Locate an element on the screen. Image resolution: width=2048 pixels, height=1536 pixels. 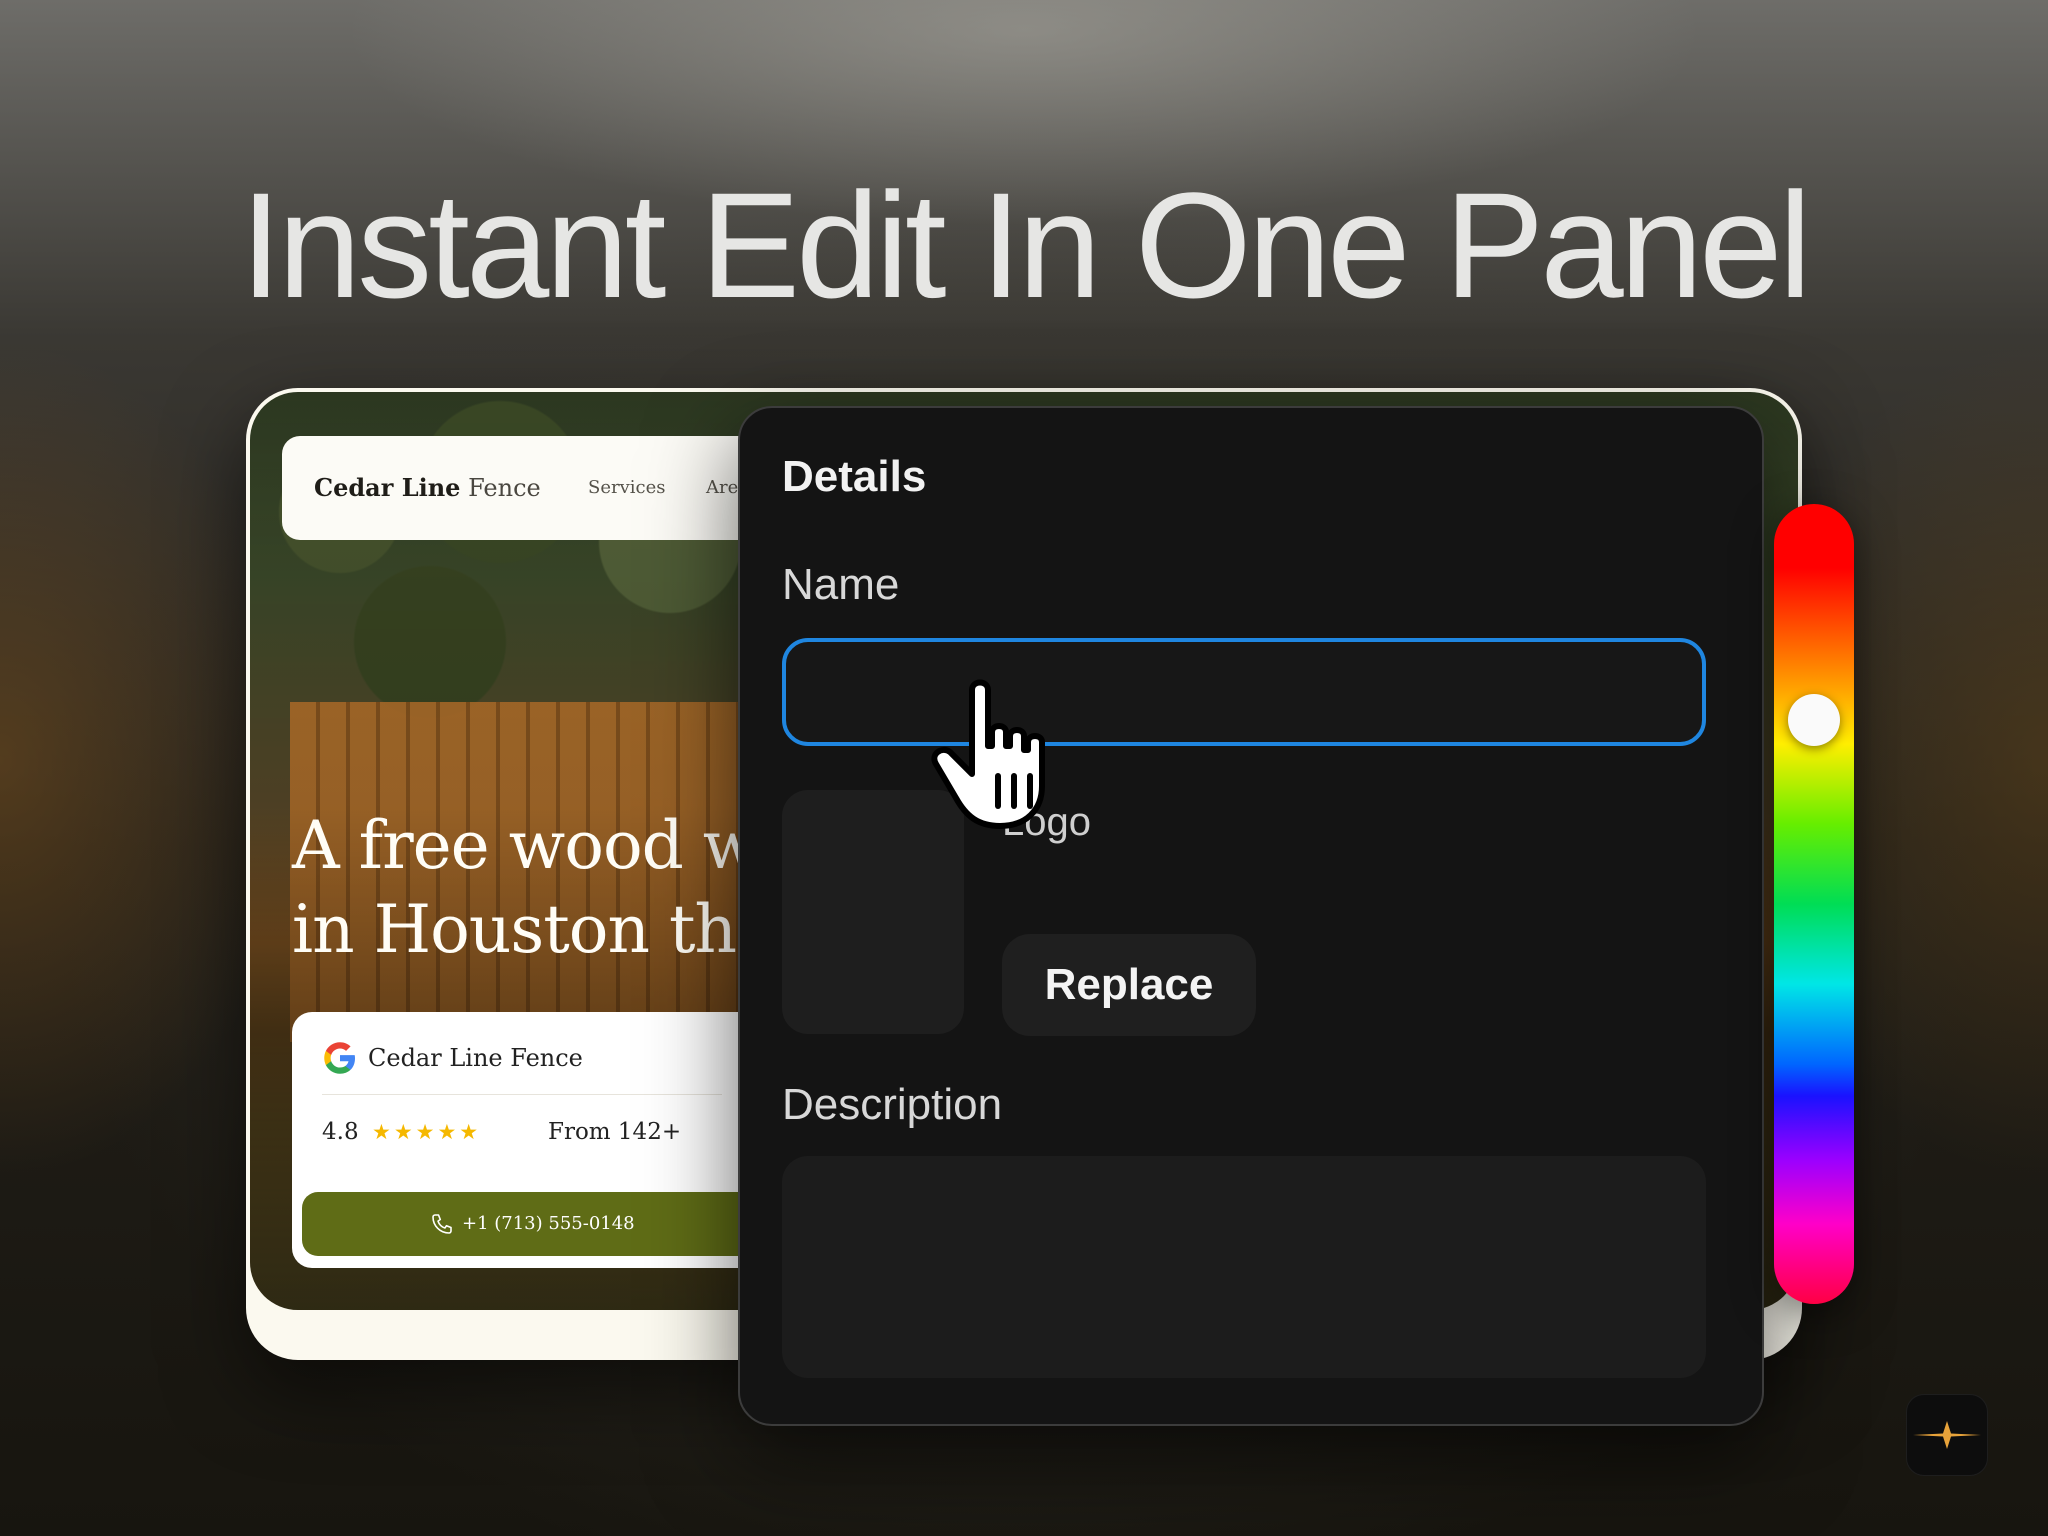
sparkle-button is located at coordinates (1947, 1435).